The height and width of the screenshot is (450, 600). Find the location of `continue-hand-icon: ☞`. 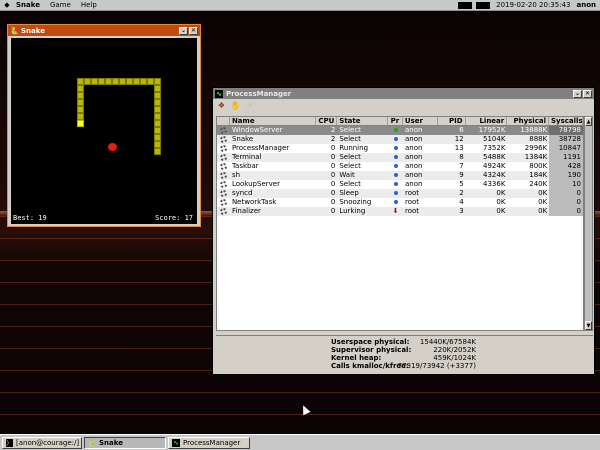

continue-hand-icon: ☞ is located at coordinates (249, 105).